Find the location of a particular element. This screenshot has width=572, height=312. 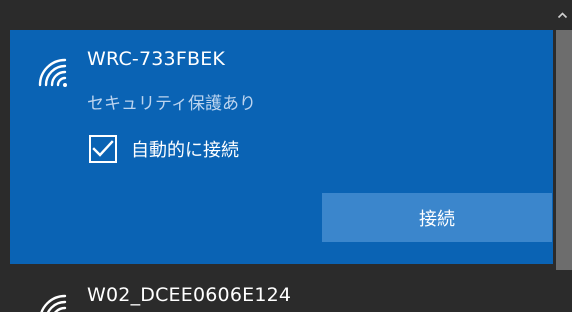

scrollbar-thumb is located at coordinates (564, 150).